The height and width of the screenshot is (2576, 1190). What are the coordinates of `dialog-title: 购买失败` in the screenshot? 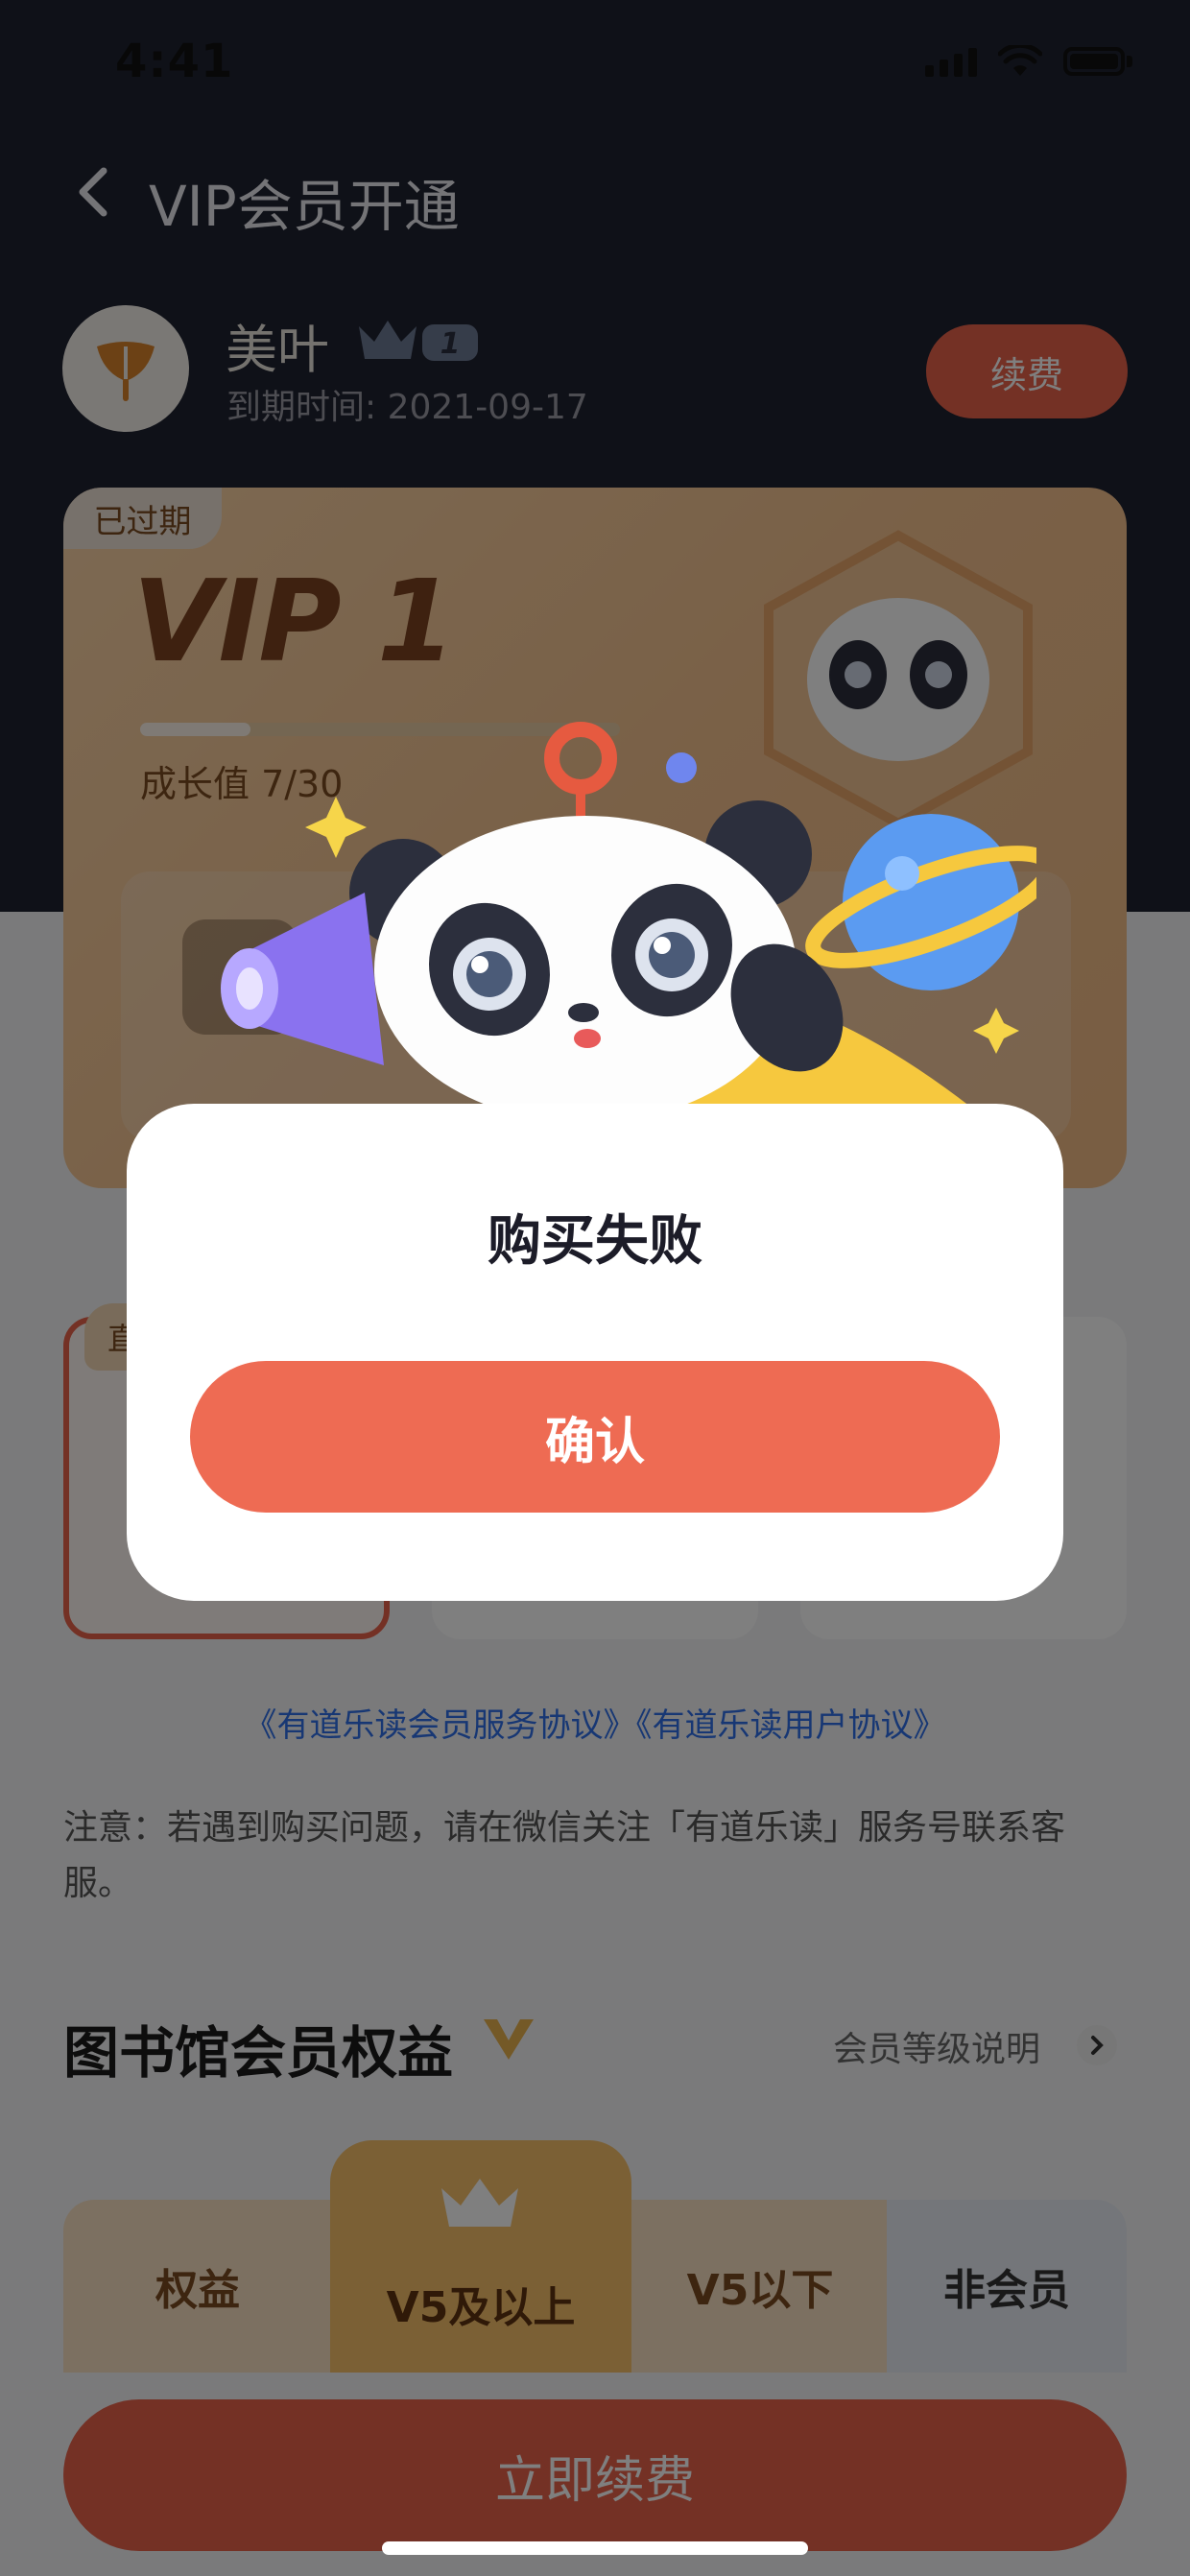 It's located at (595, 1241).